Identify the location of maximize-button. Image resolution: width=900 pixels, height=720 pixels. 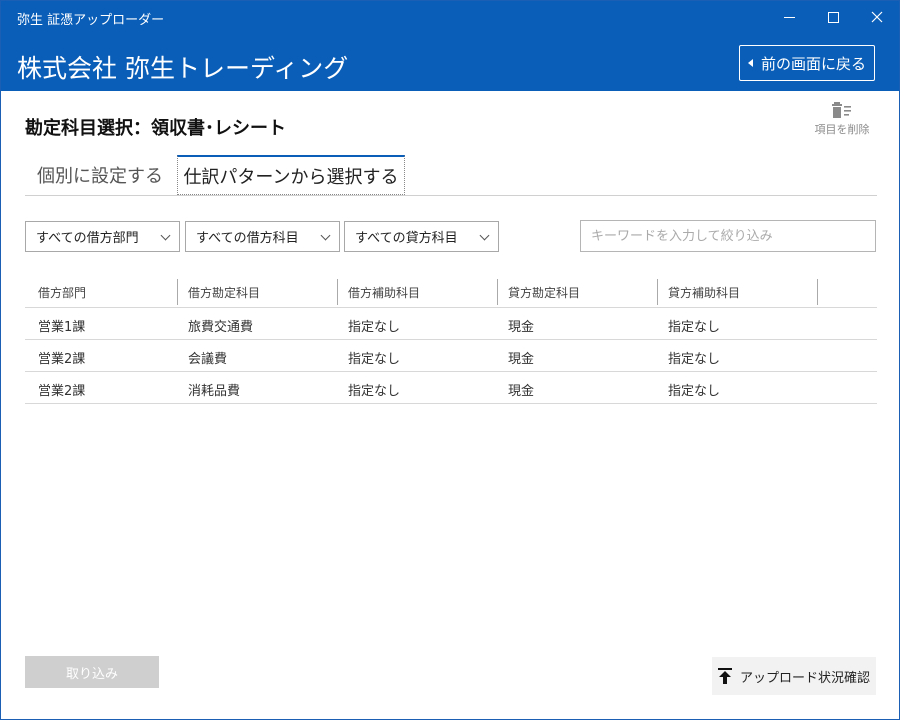
(833, 17).